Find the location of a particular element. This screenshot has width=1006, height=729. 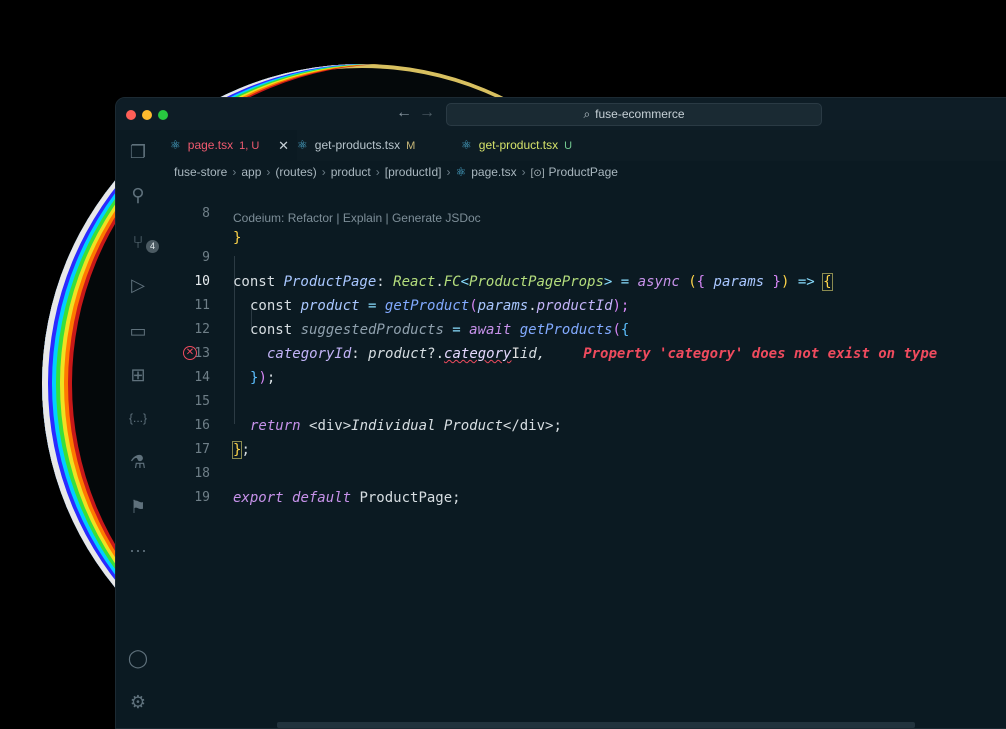

code-line: 15 return <div>Individual Product</div>; is located at coordinates (361, 400).